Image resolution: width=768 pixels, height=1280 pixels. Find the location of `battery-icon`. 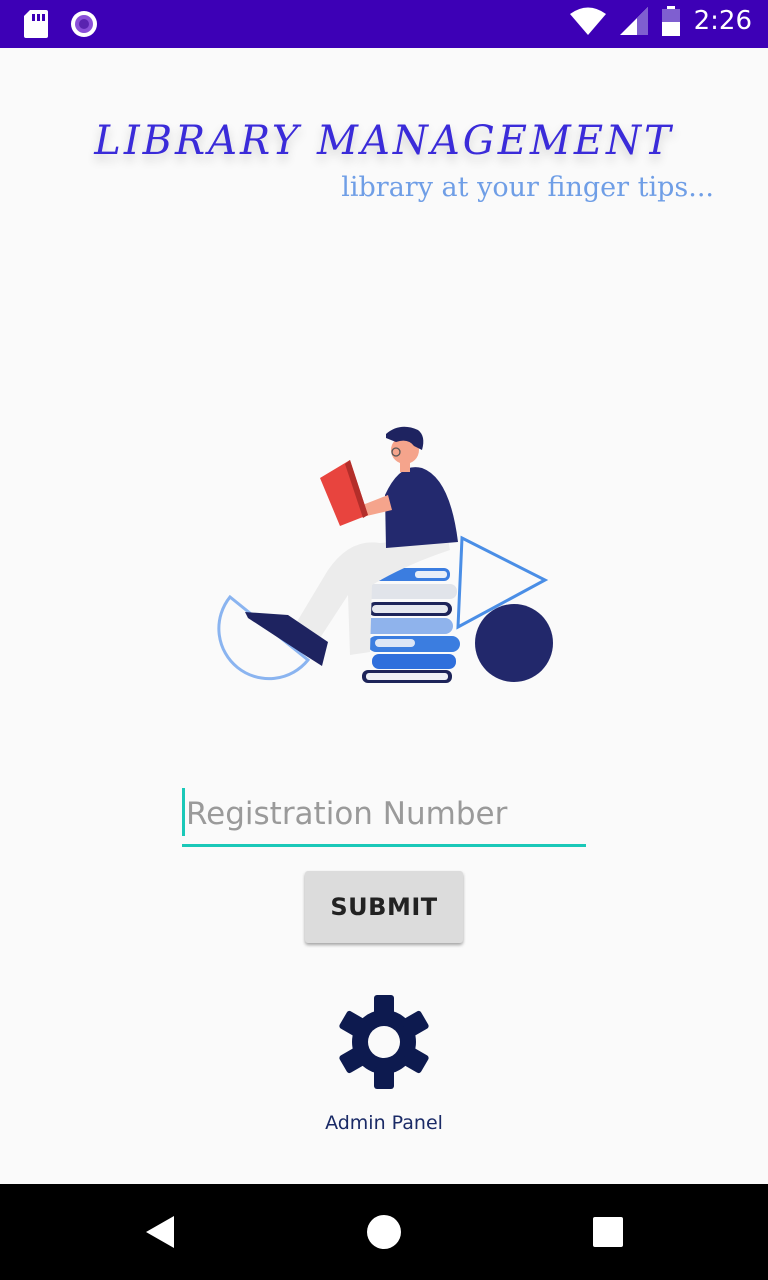

battery-icon is located at coordinates (670, 21).